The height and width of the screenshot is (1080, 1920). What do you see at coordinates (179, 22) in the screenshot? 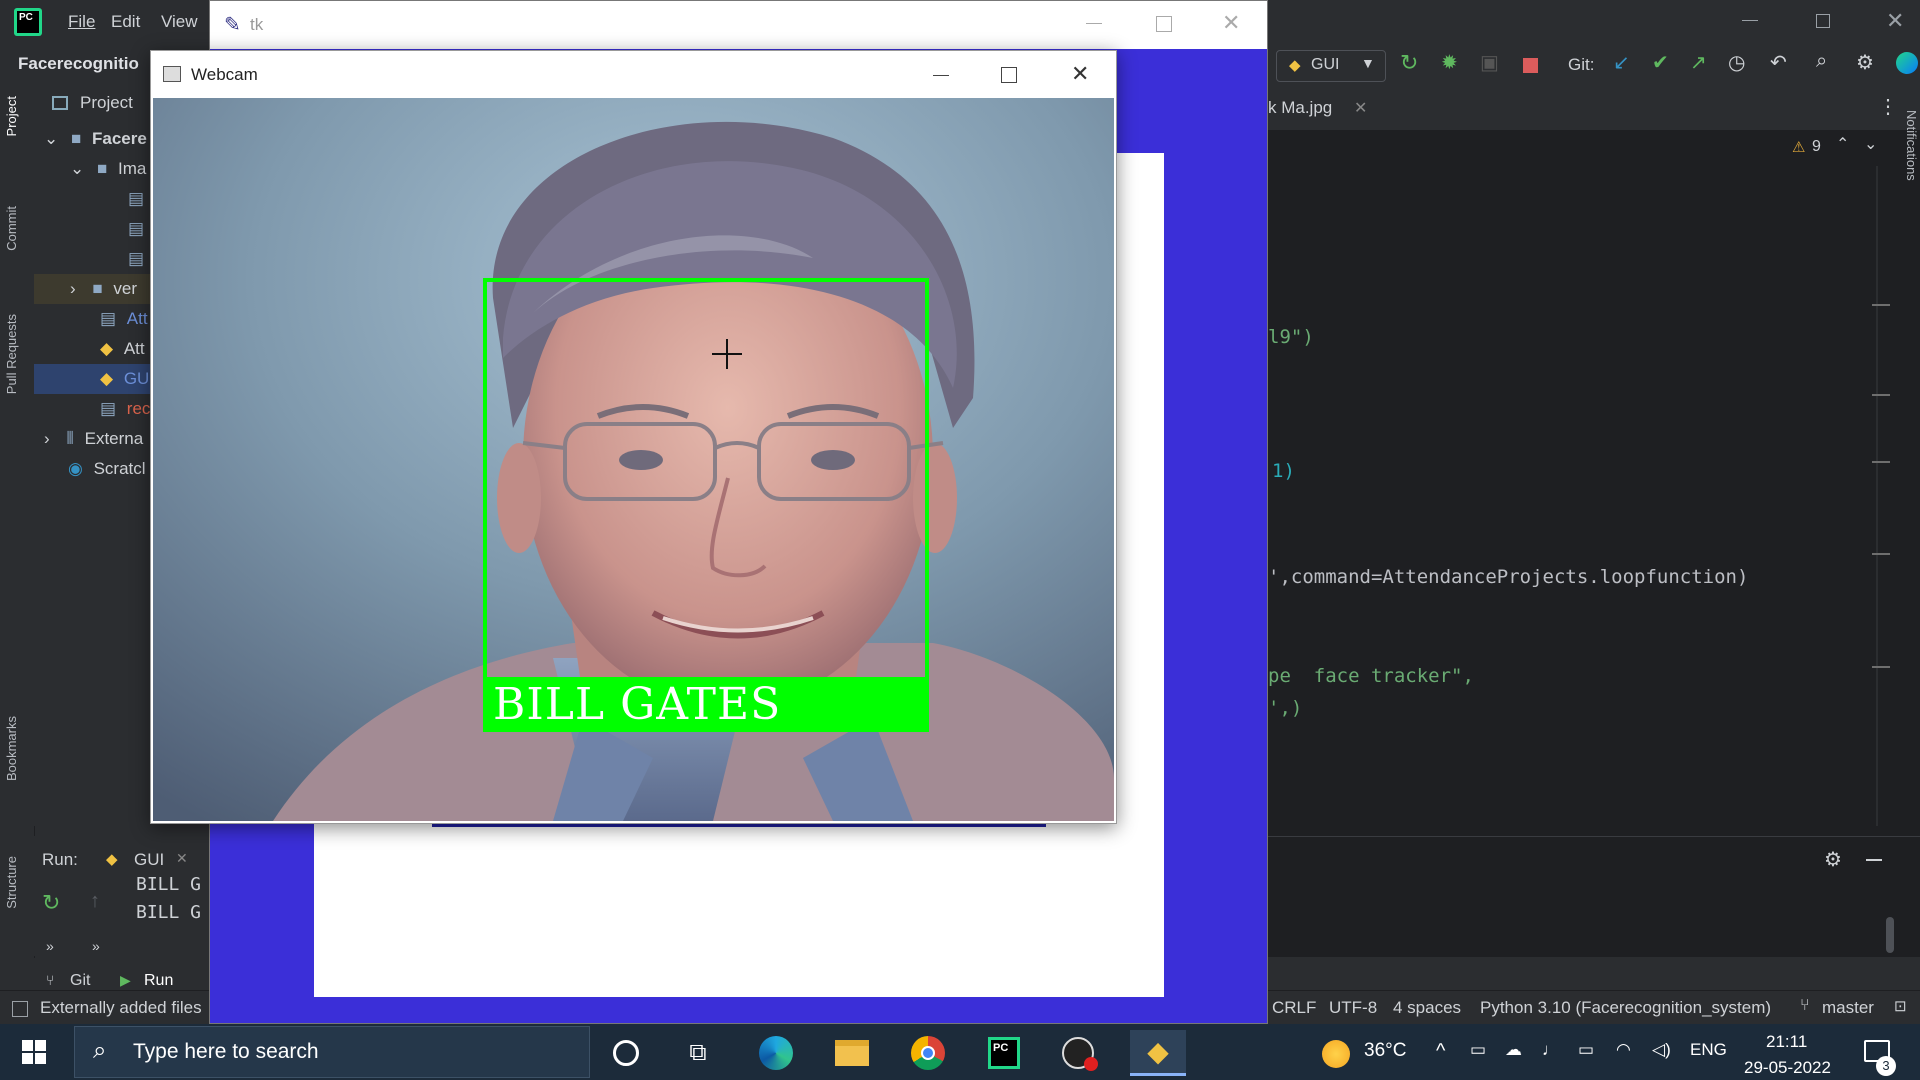
I see `menu-view: View` at bounding box center [179, 22].